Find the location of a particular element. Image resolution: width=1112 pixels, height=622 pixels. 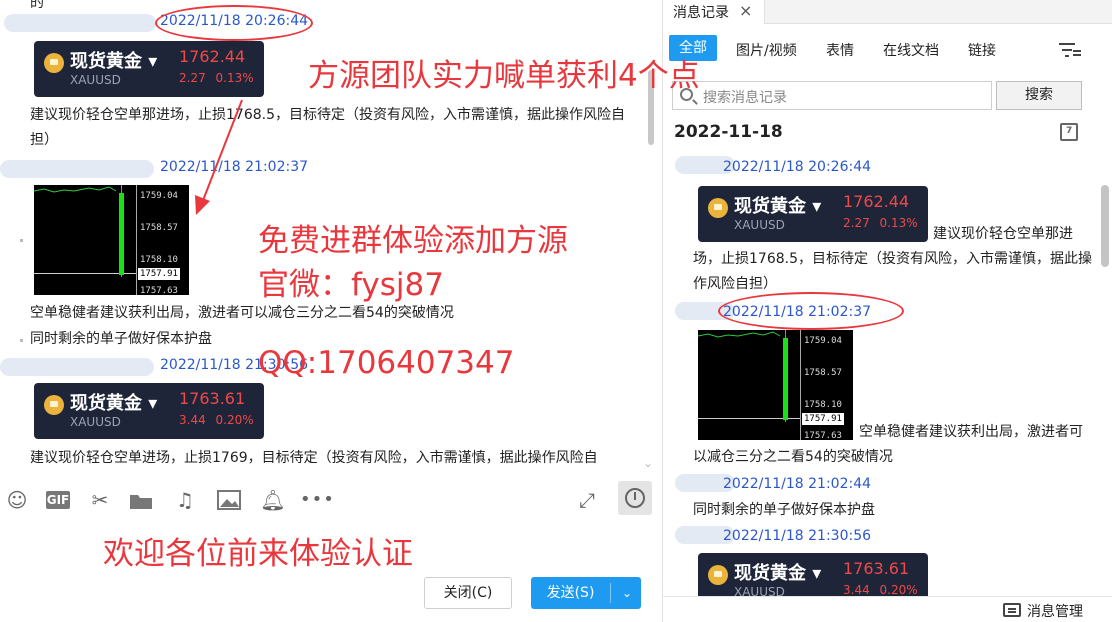

history-clock-icon is located at coordinates (635, 498).